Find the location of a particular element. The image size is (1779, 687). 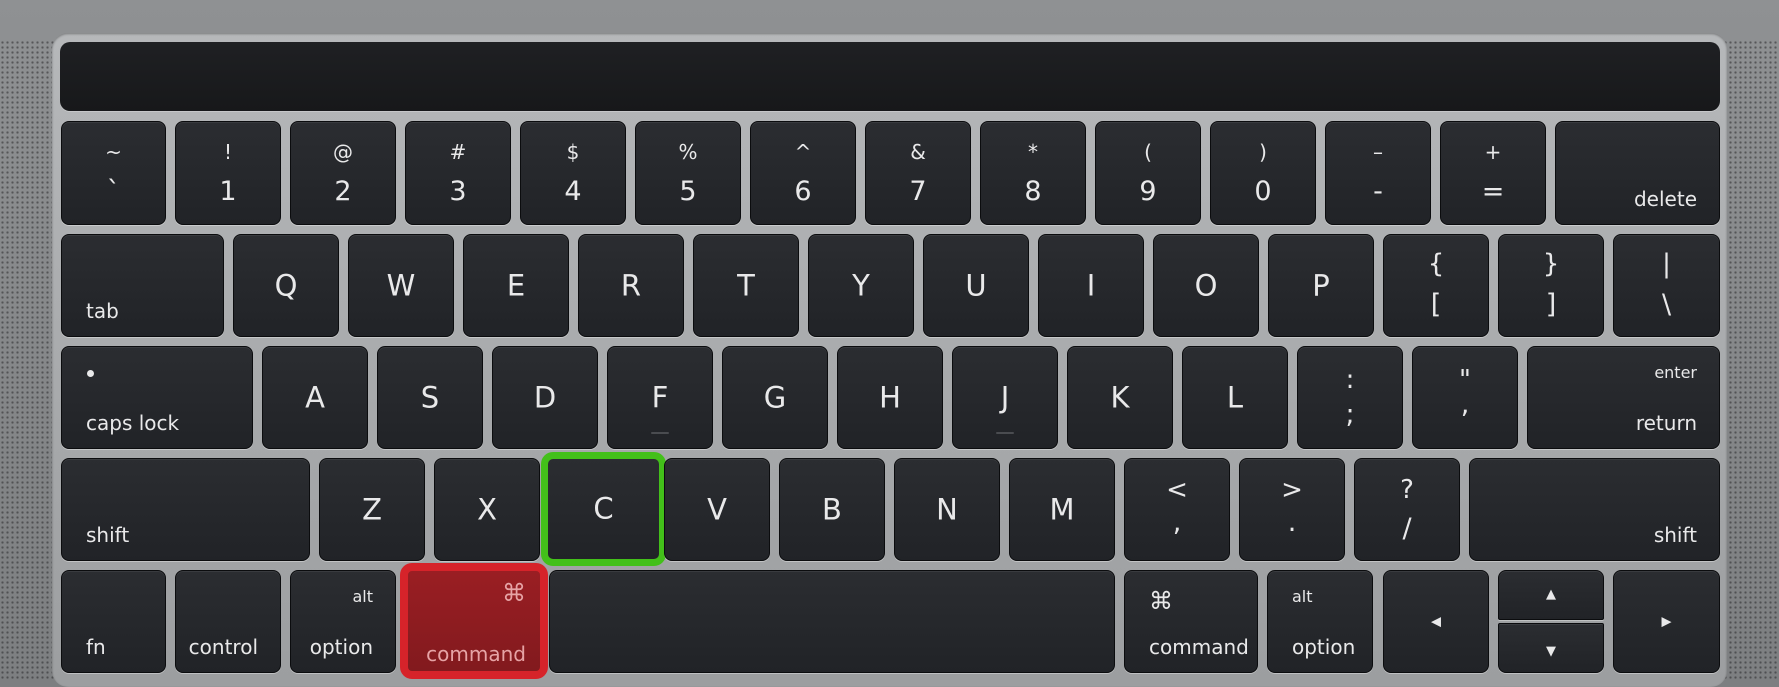

key-bottom-label: 5 is located at coordinates (688, 191).